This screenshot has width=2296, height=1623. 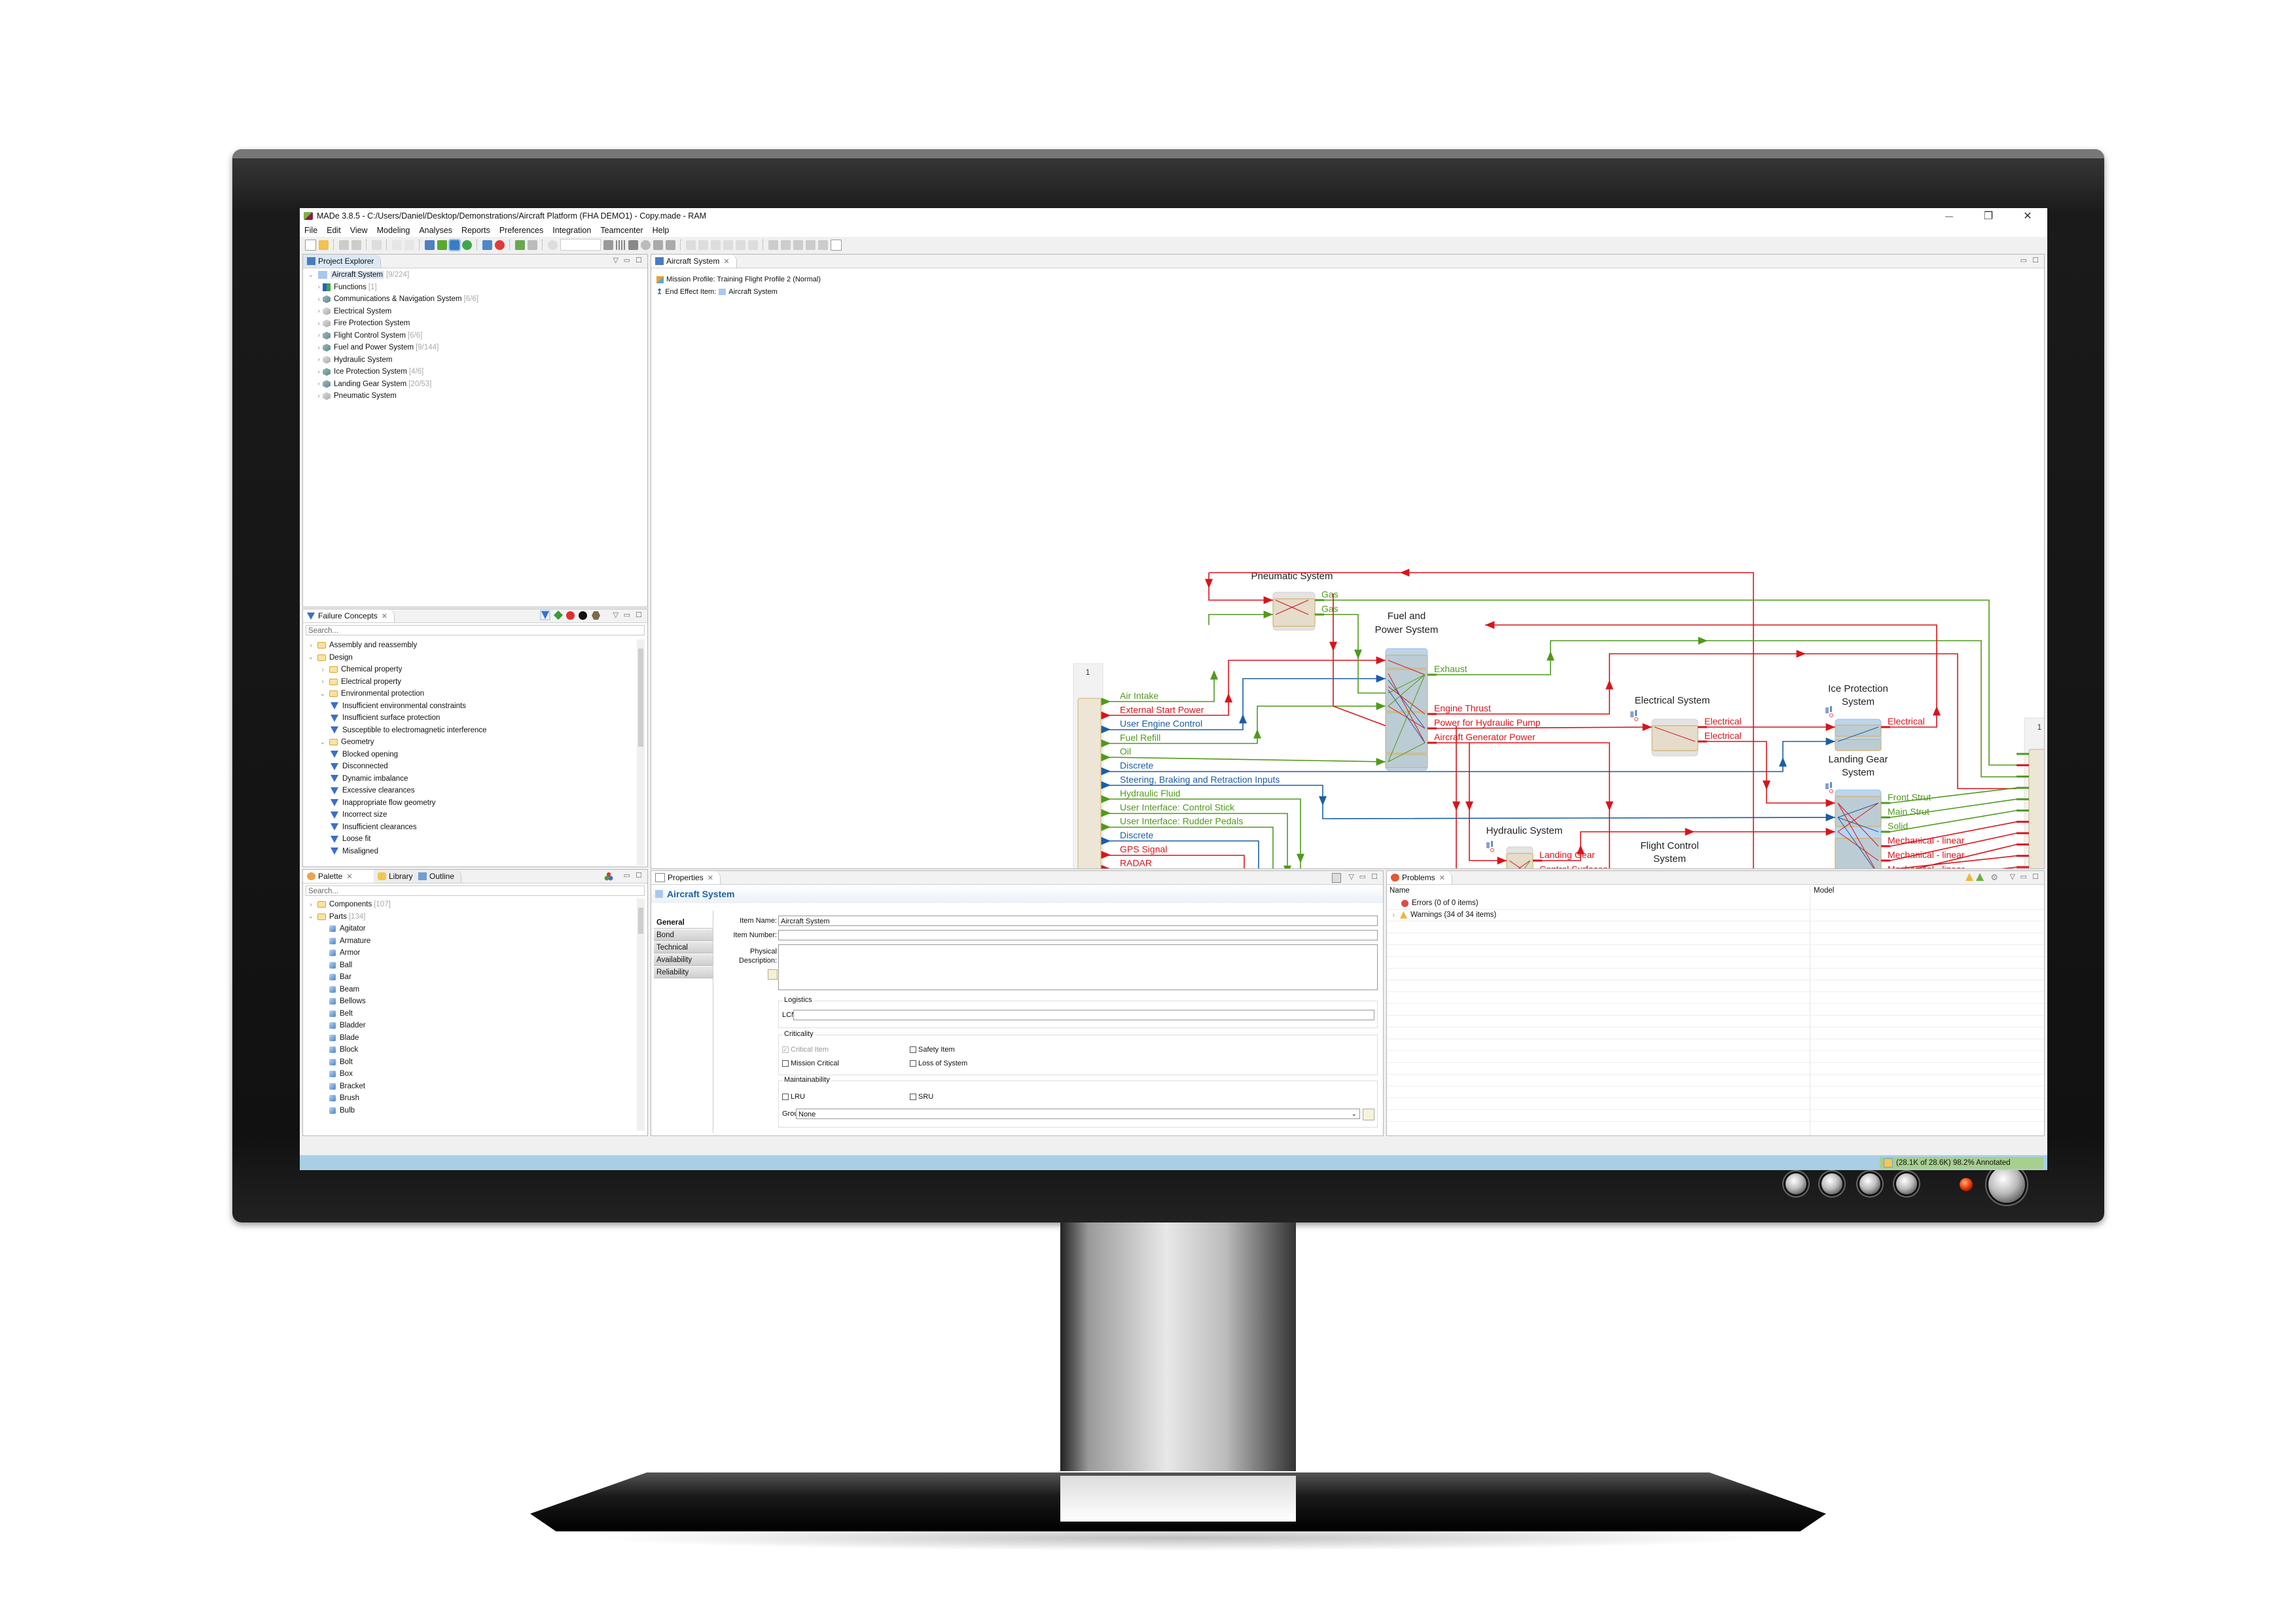 I want to click on report-icon, so click(x=487, y=245).